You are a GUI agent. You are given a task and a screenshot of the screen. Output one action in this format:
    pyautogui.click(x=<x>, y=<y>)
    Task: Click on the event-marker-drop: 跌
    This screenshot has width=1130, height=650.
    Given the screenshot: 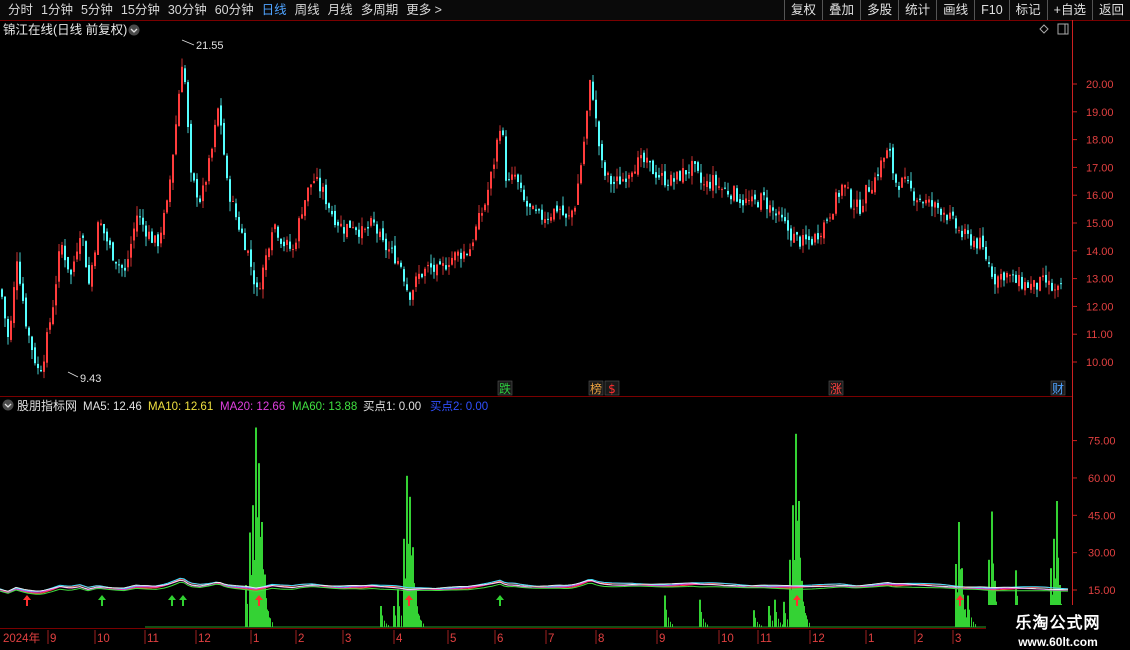 What is the action you would take?
    pyautogui.click(x=505, y=388)
    